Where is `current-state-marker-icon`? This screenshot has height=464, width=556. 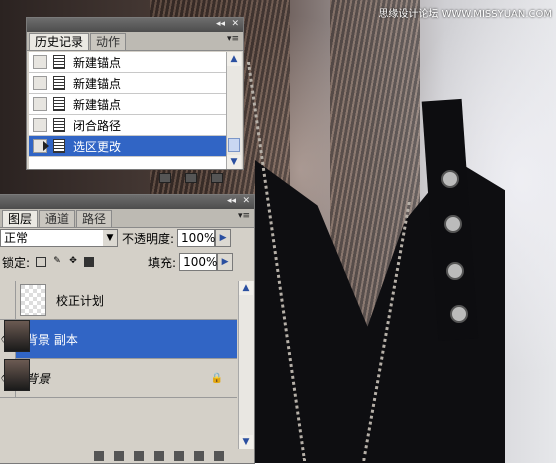
current-state-marker-icon is located at coordinates (46, 146).